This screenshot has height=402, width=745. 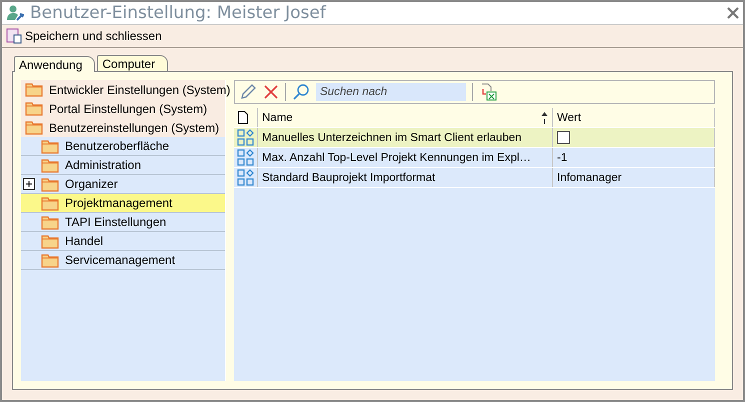 What do you see at coordinates (55, 64) in the screenshot?
I see `tab: Anwendung` at bounding box center [55, 64].